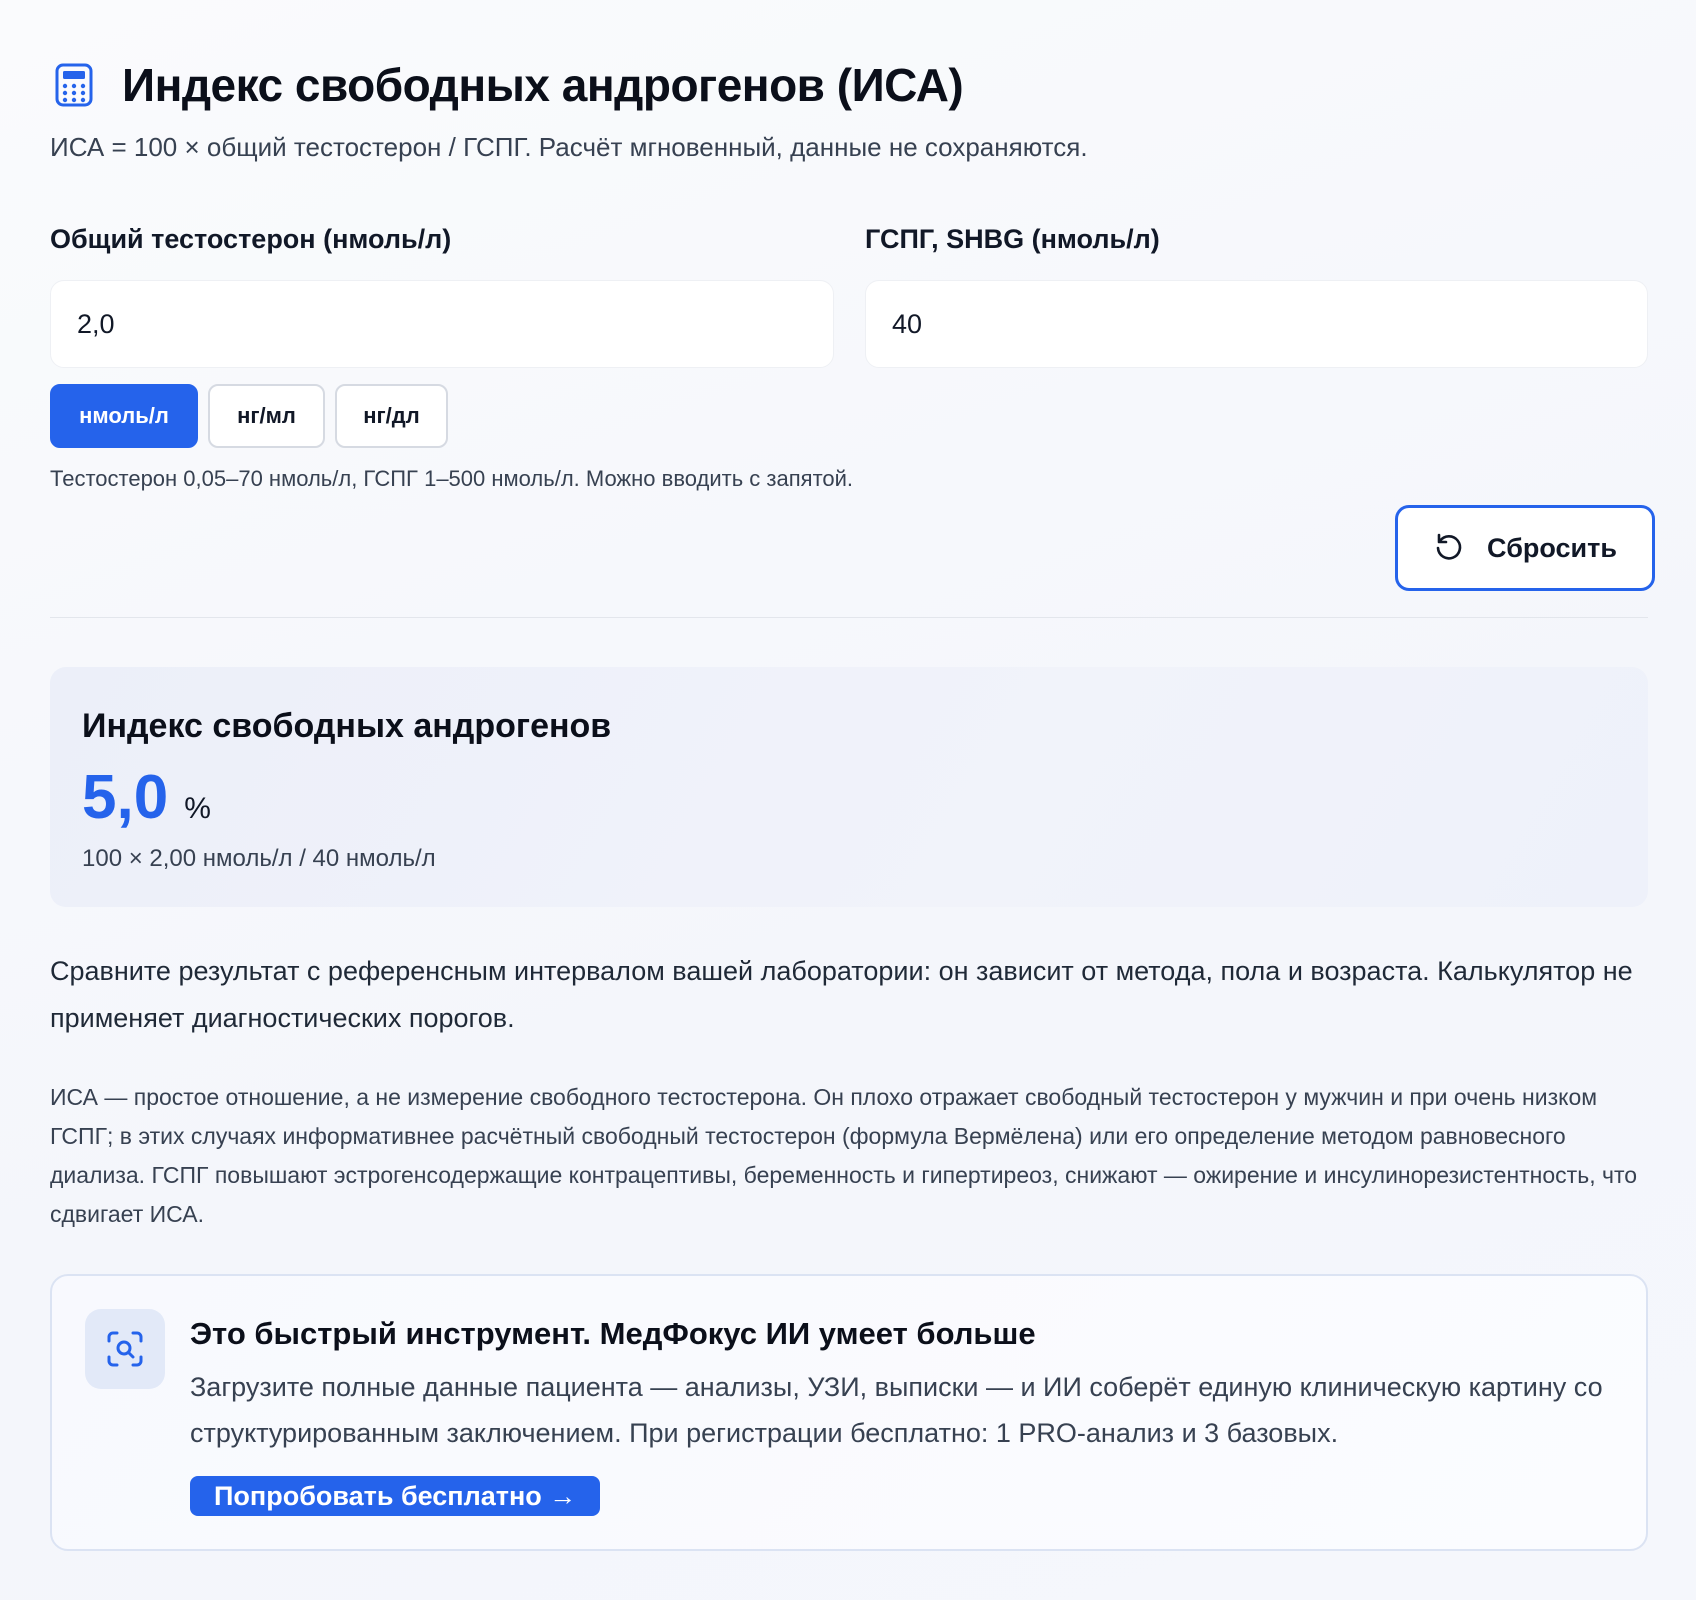  What do you see at coordinates (124, 416) in the screenshot?
I see `unit-button-nmol: нмоль/л` at bounding box center [124, 416].